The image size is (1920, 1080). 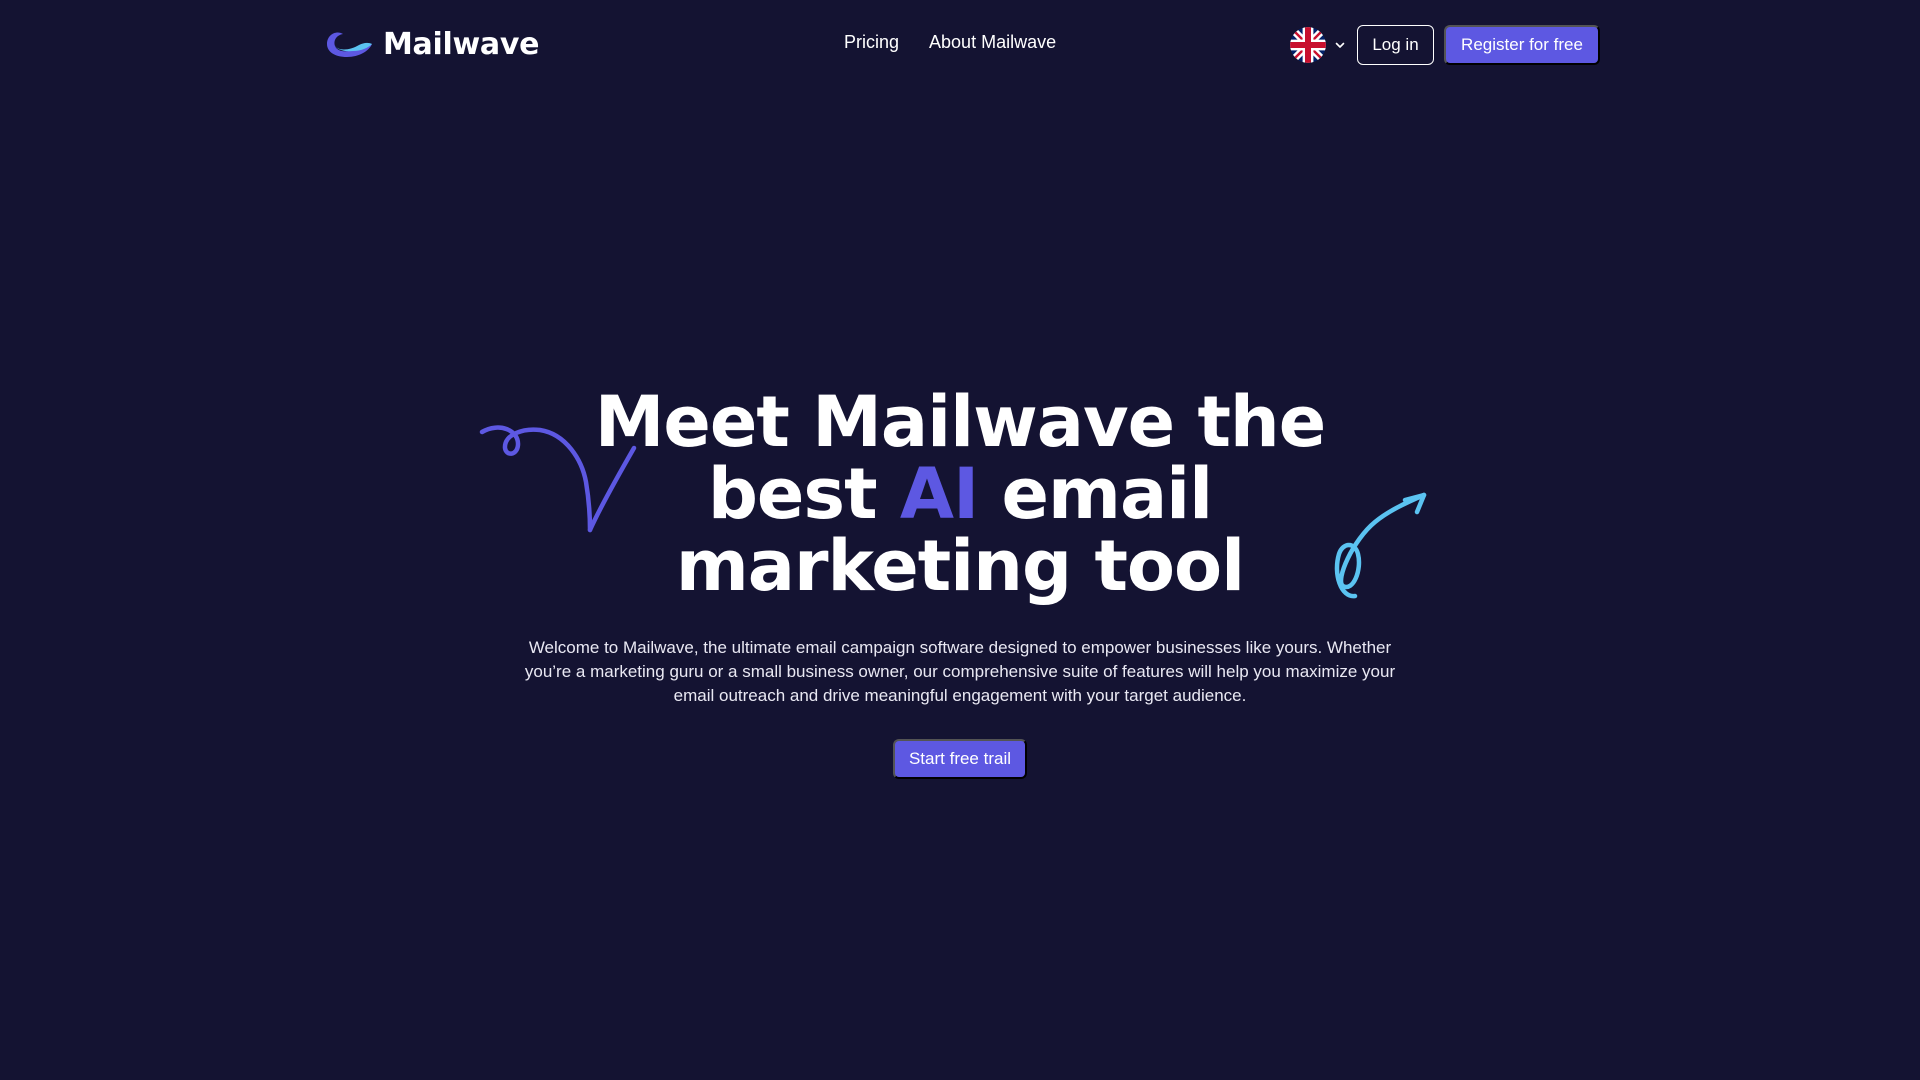 I want to click on logo-link: Mailwave, so click(x=431, y=44).